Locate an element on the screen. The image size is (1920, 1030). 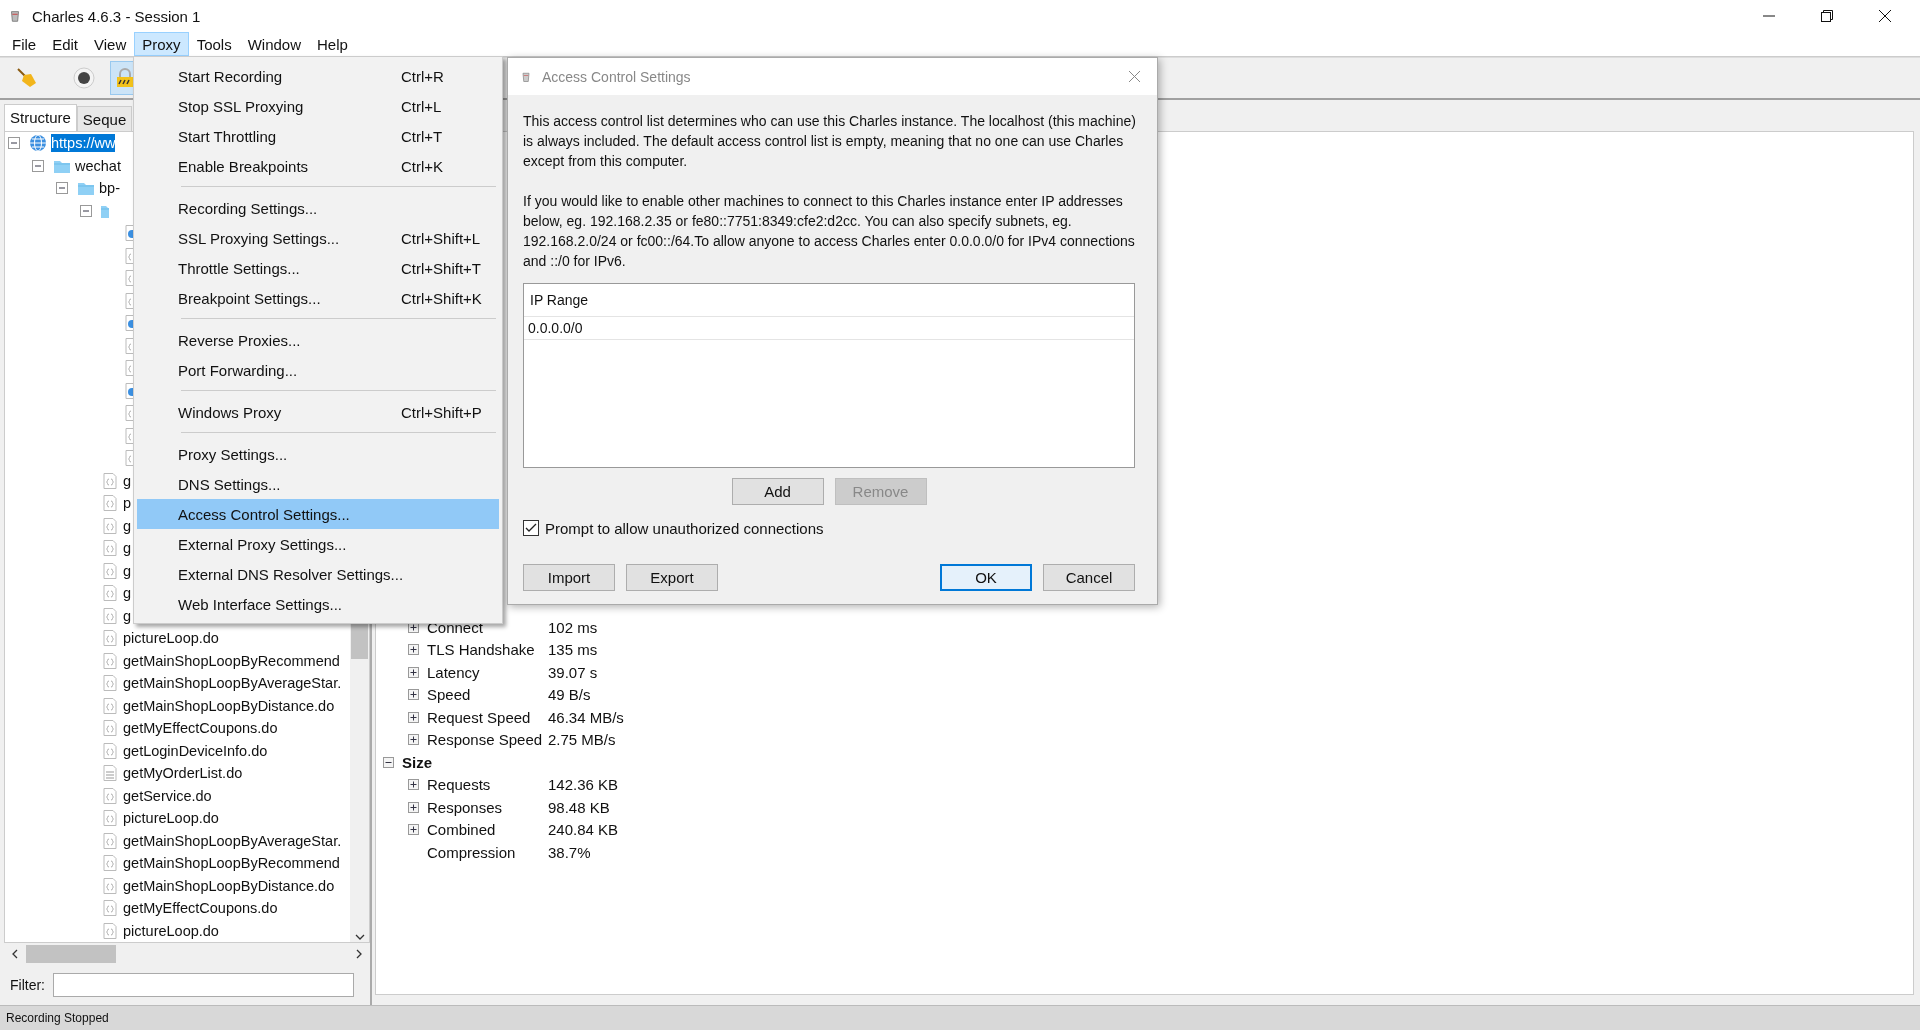
menu-item: Tools is located at coordinates (214, 44).